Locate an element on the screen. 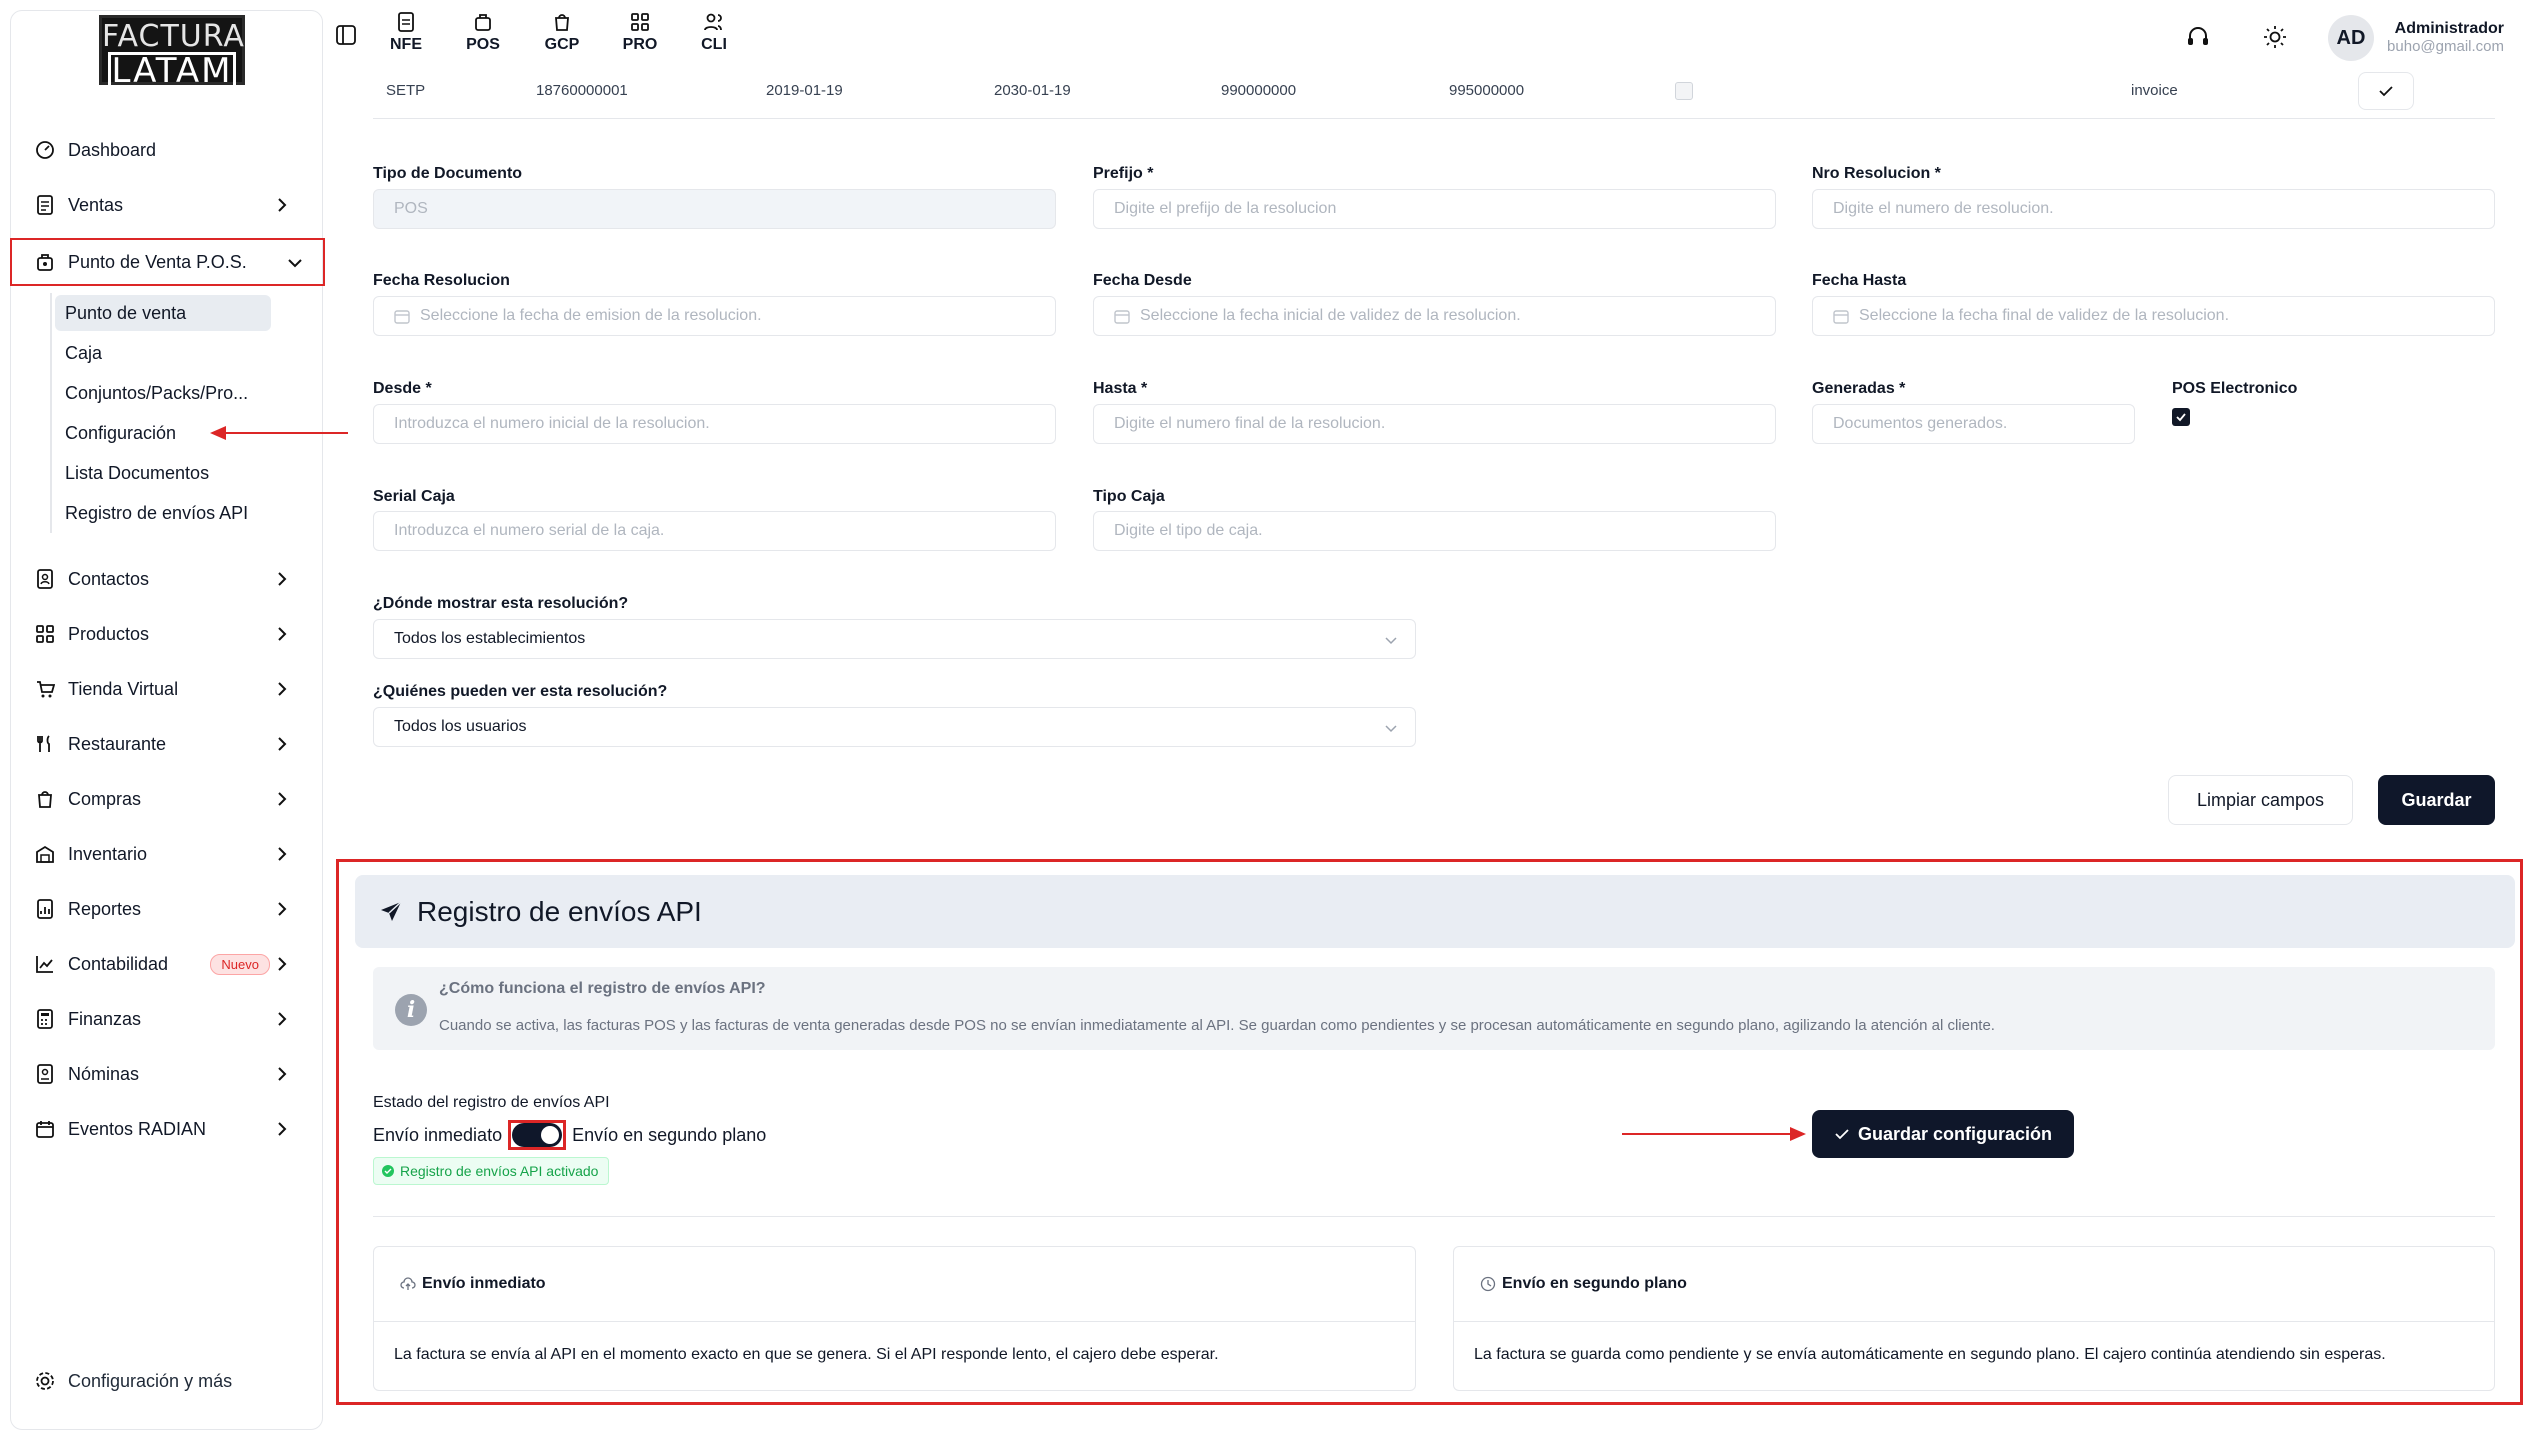  hasta-input: Digite el numero final de la resolucion. is located at coordinates (1434, 424).